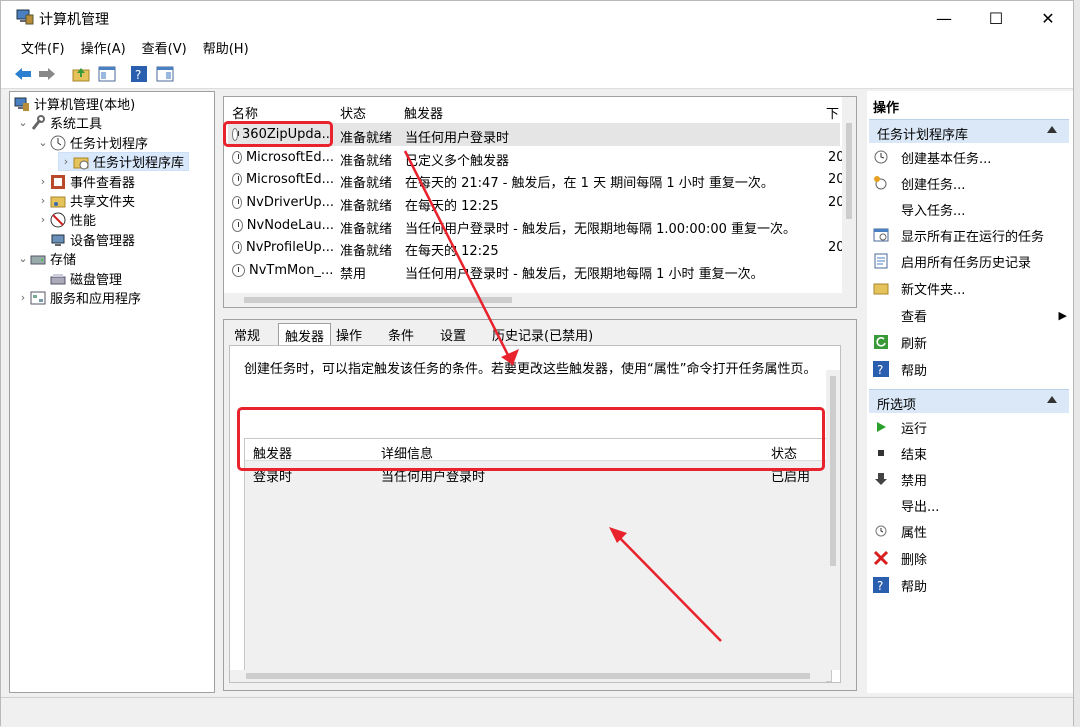 The height and width of the screenshot is (727, 1080). I want to click on arrow-head-up, so click(618, 535).